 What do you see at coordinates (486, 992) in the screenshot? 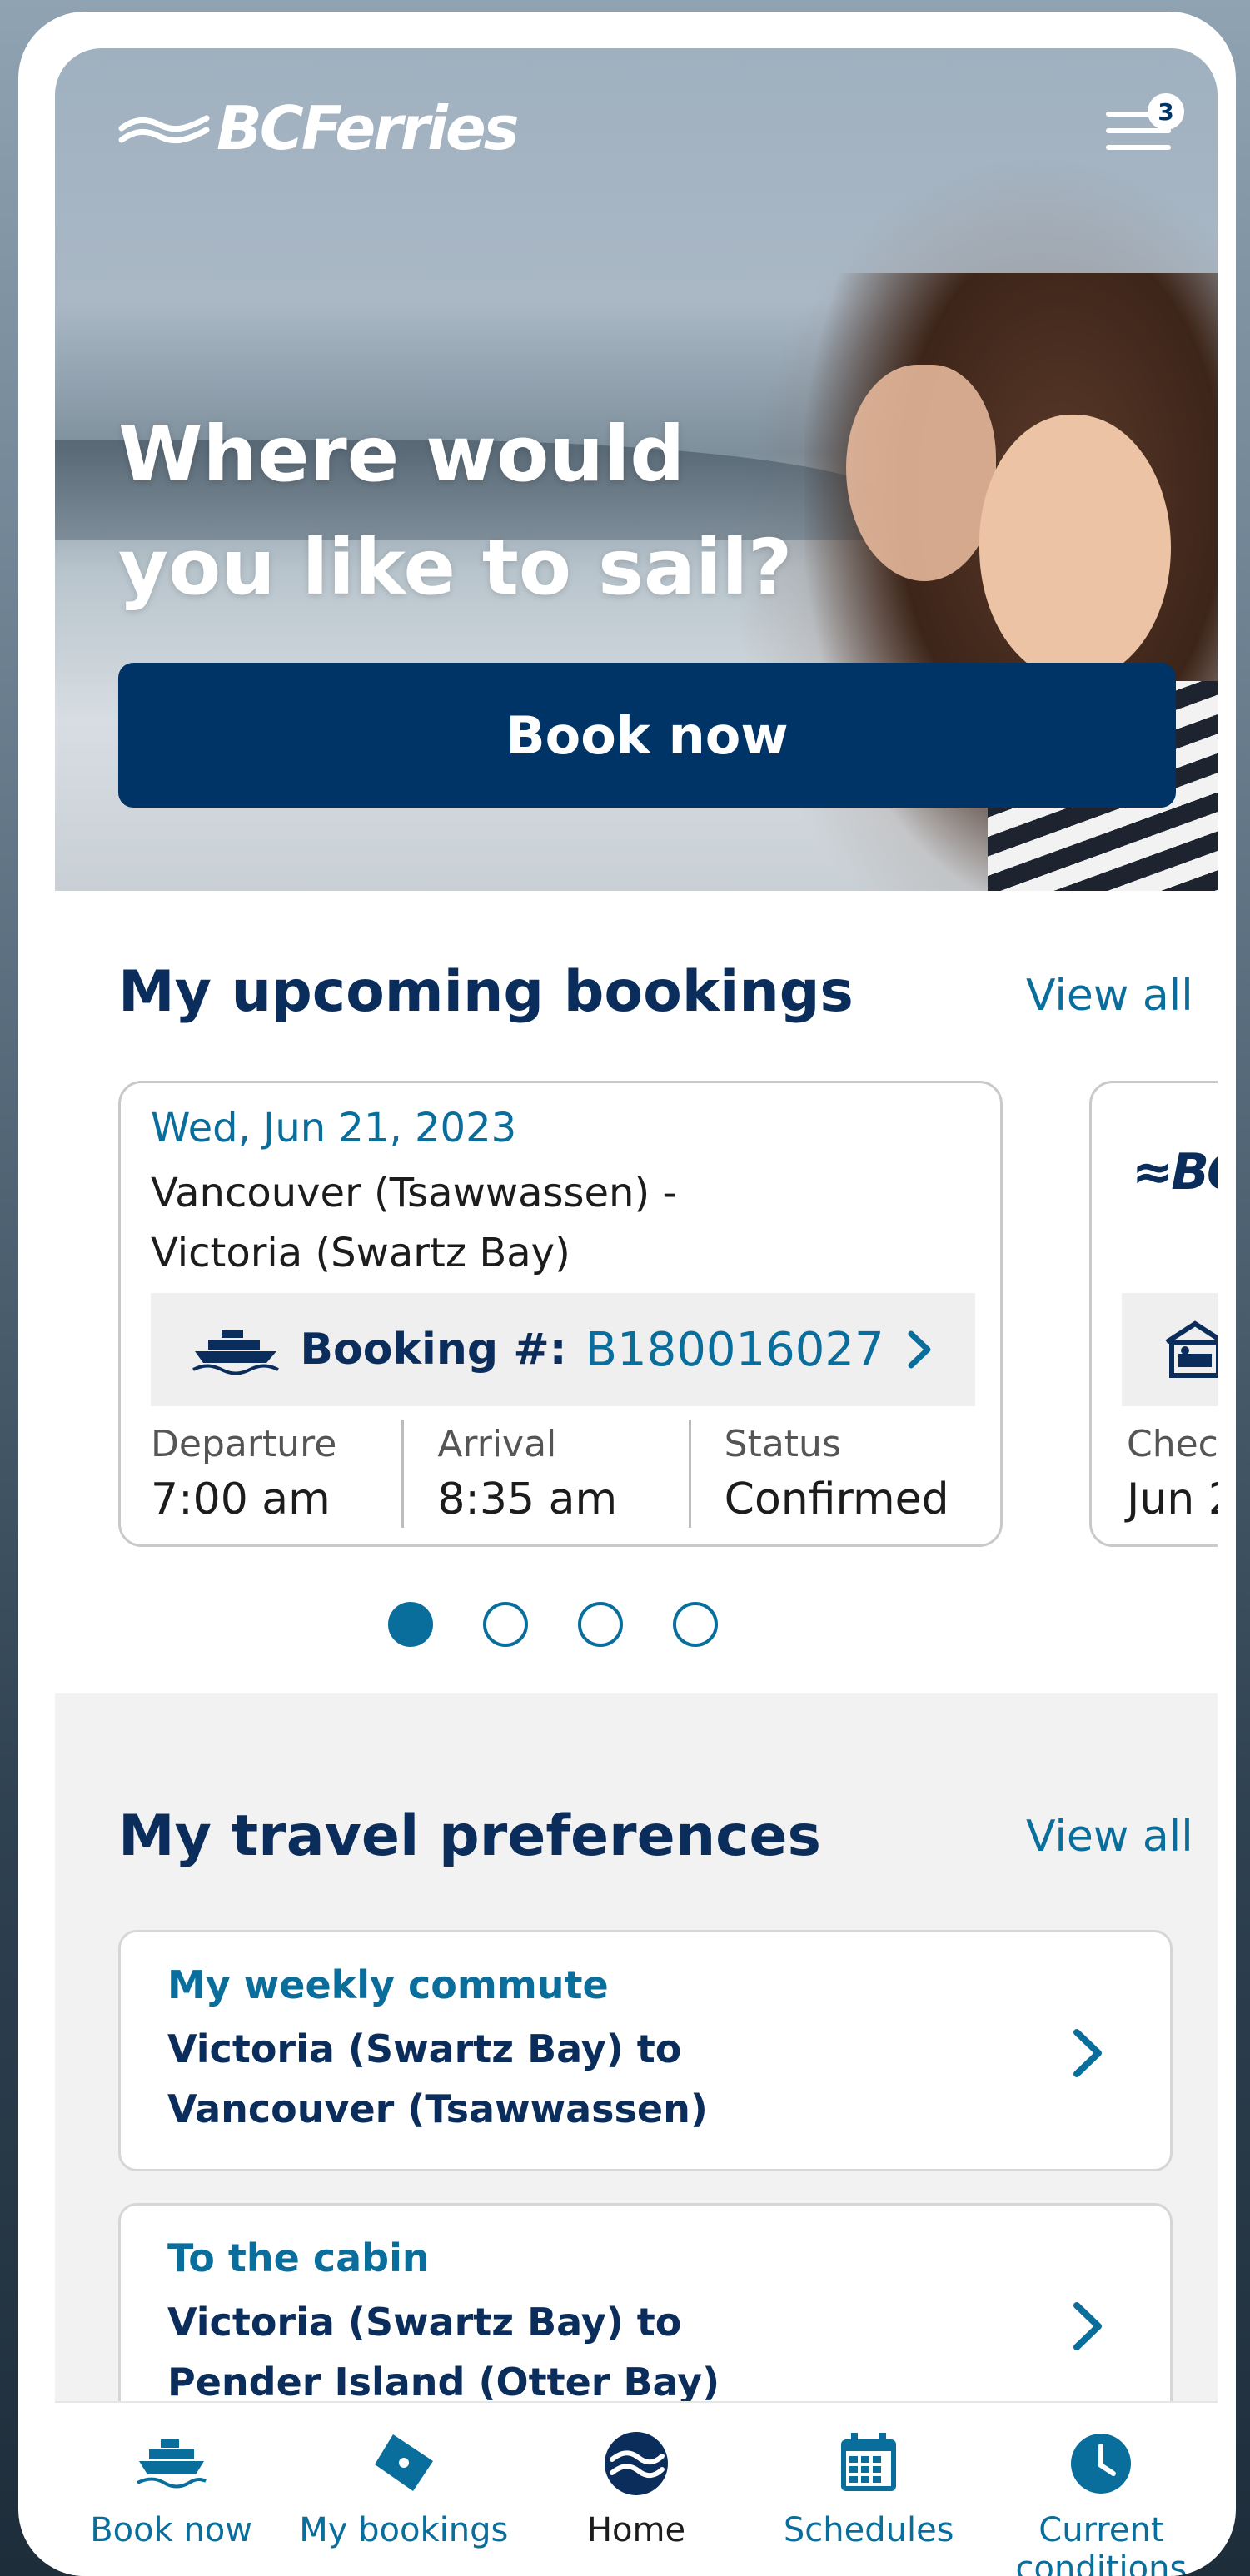
I see `bookings-section-title: My upcoming bookings` at bounding box center [486, 992].